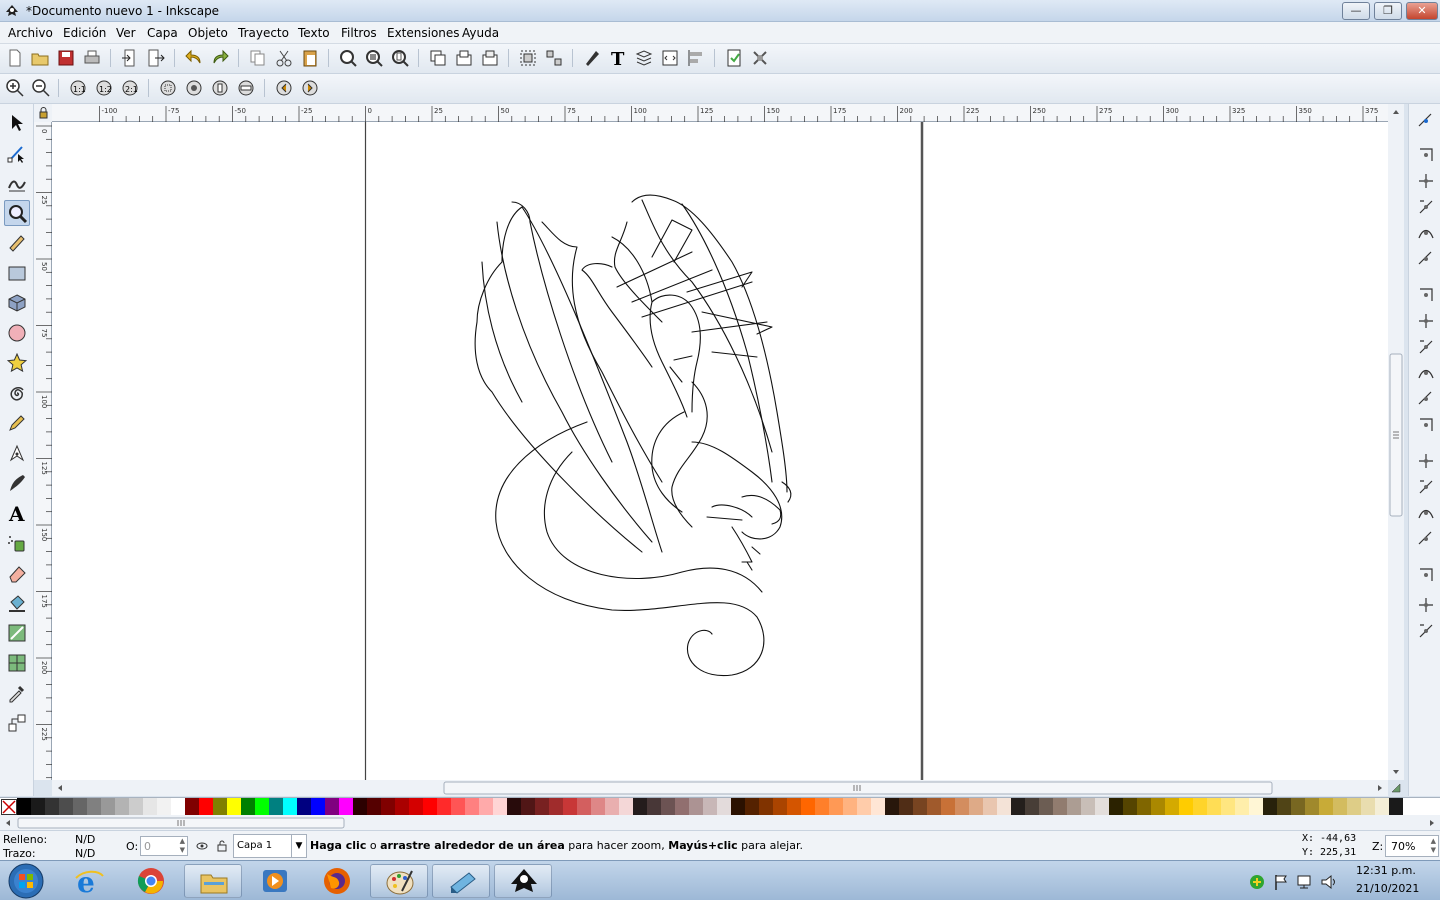 Image resolution: width=1440 pixels, height=900 pixels. I want to click on calligraphy-tool, so click(17, 483).